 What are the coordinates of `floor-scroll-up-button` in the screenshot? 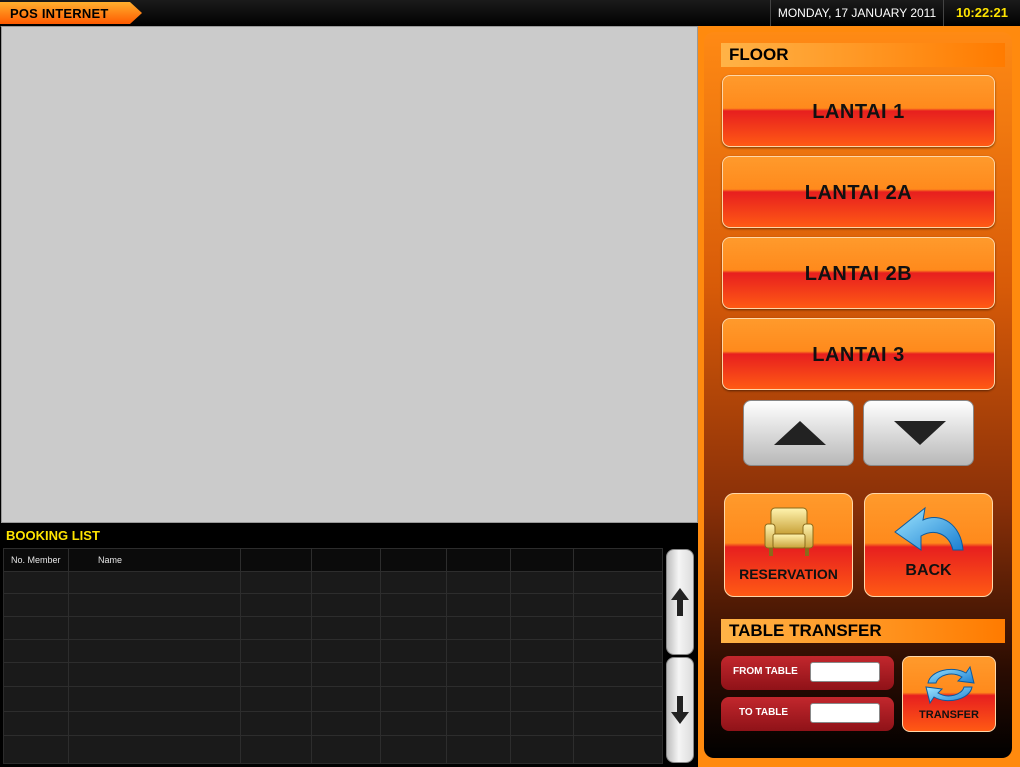 It's located at (798, 433).